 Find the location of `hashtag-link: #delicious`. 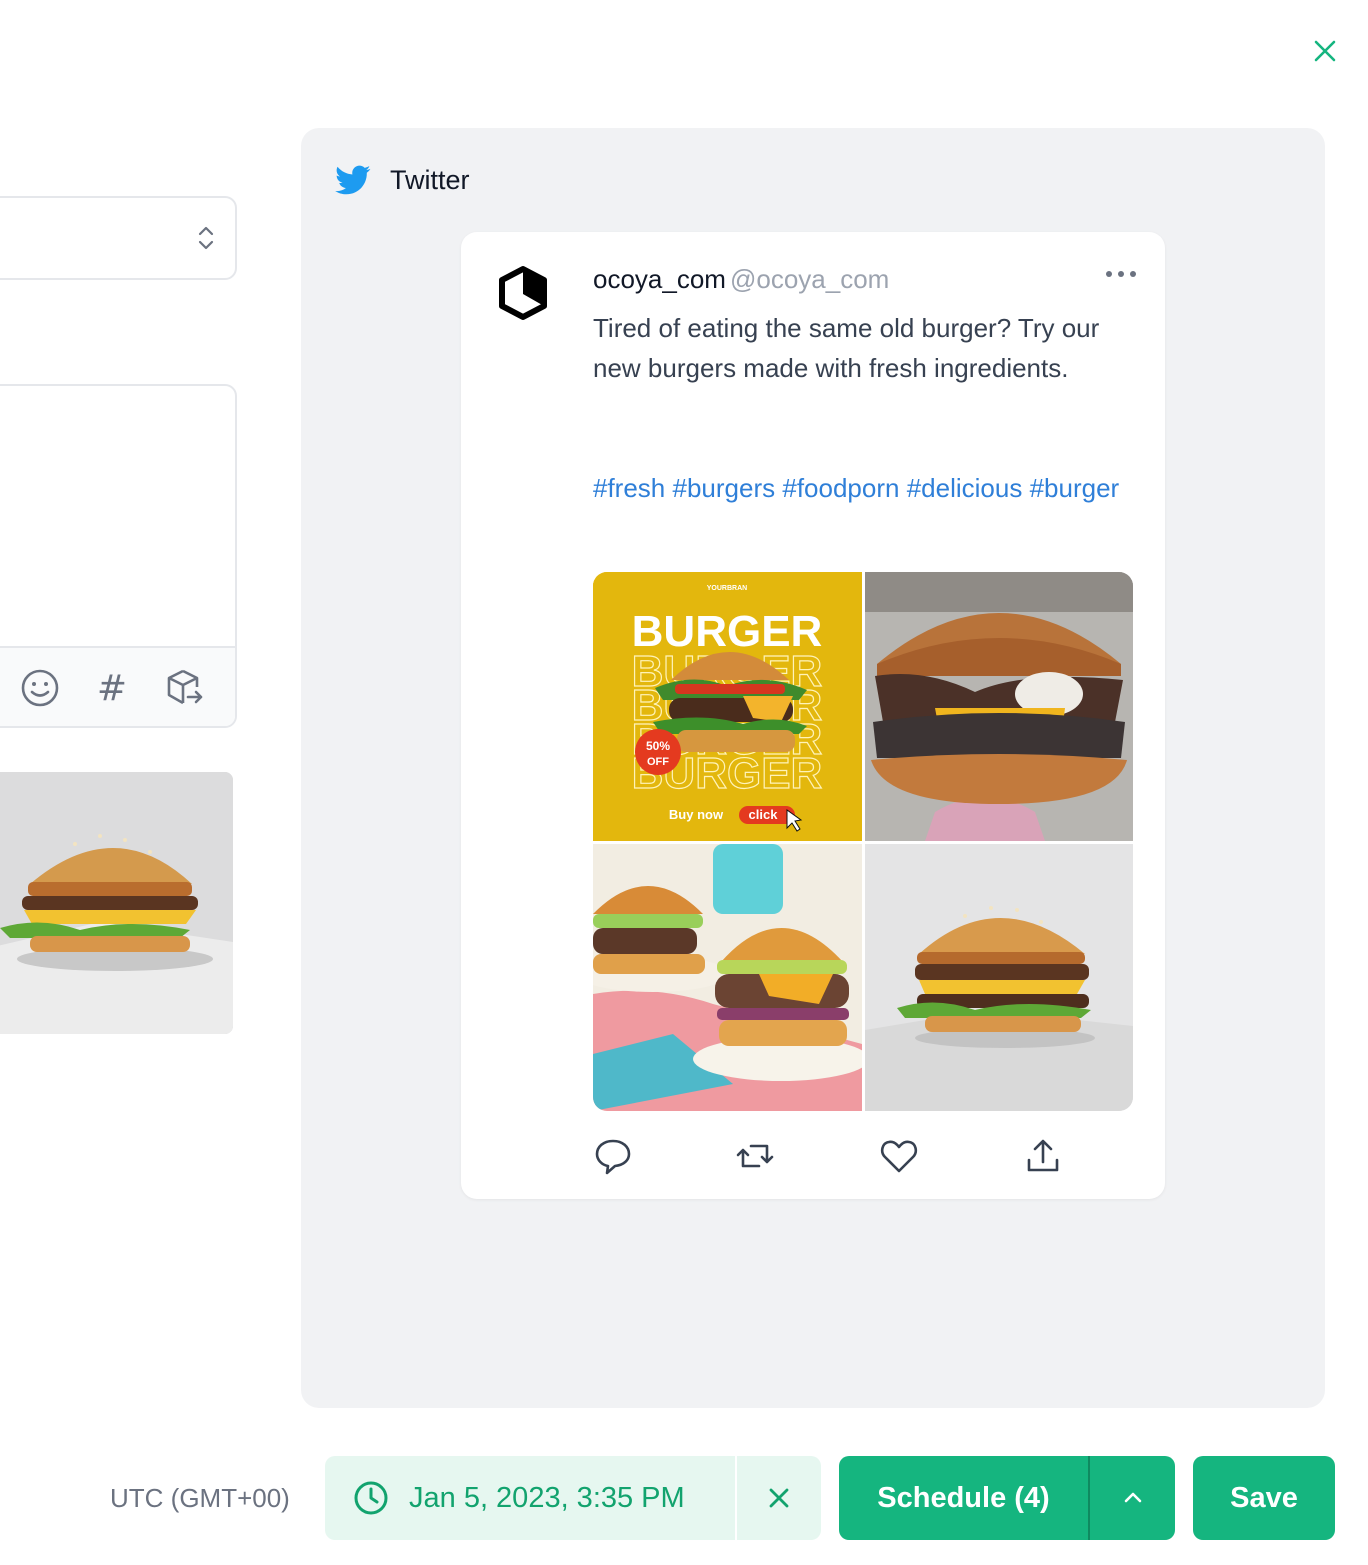

hashtag-link: #delicious is located at coordinates (965, 488).